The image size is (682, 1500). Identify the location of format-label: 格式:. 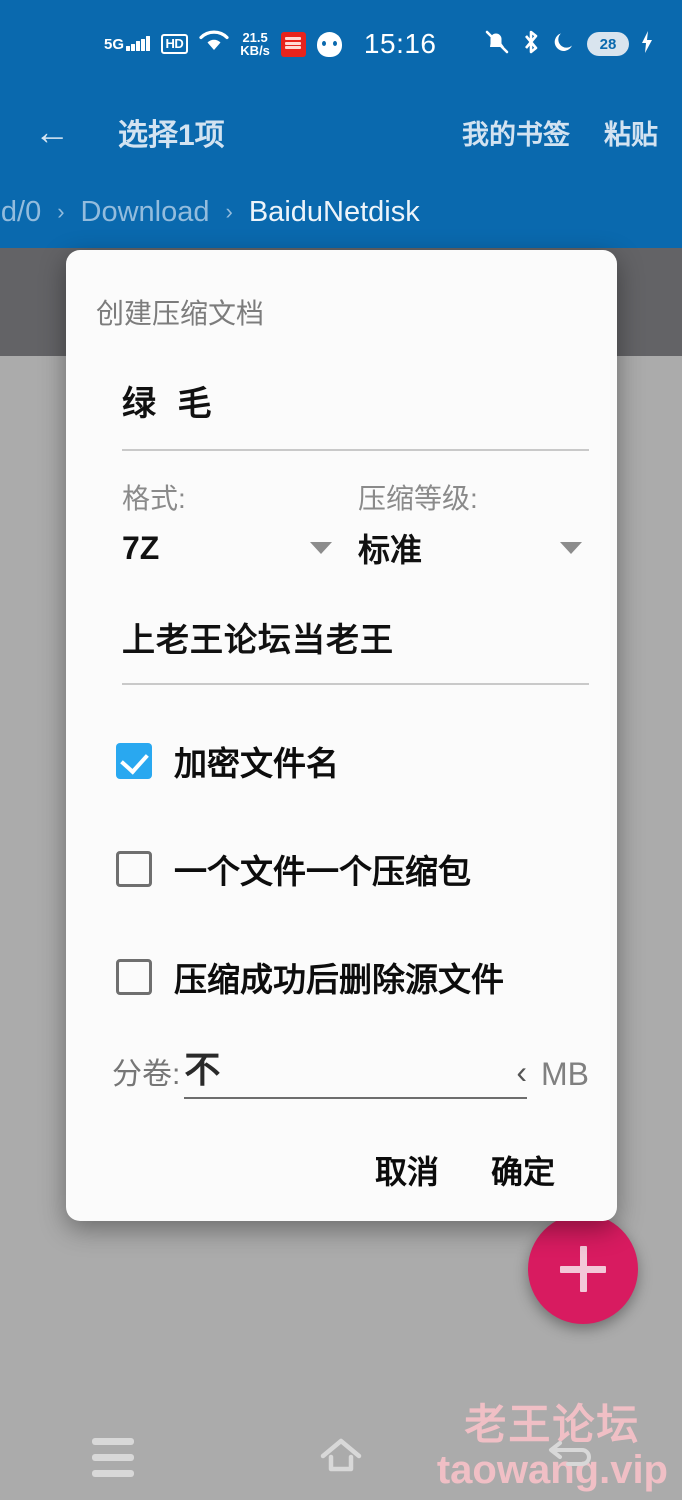
(154, 498).